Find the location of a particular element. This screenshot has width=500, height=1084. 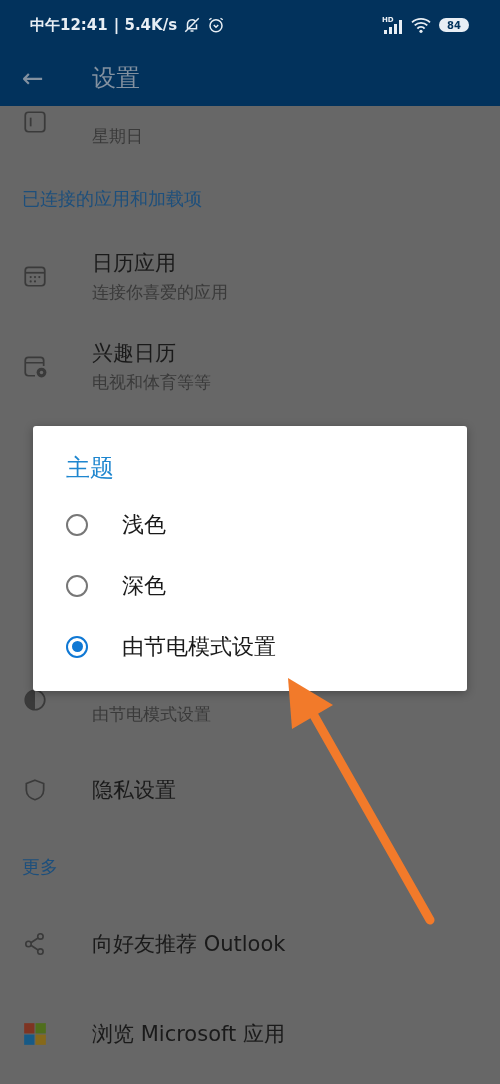

wifi-icon is located at coordinates (421, 25).